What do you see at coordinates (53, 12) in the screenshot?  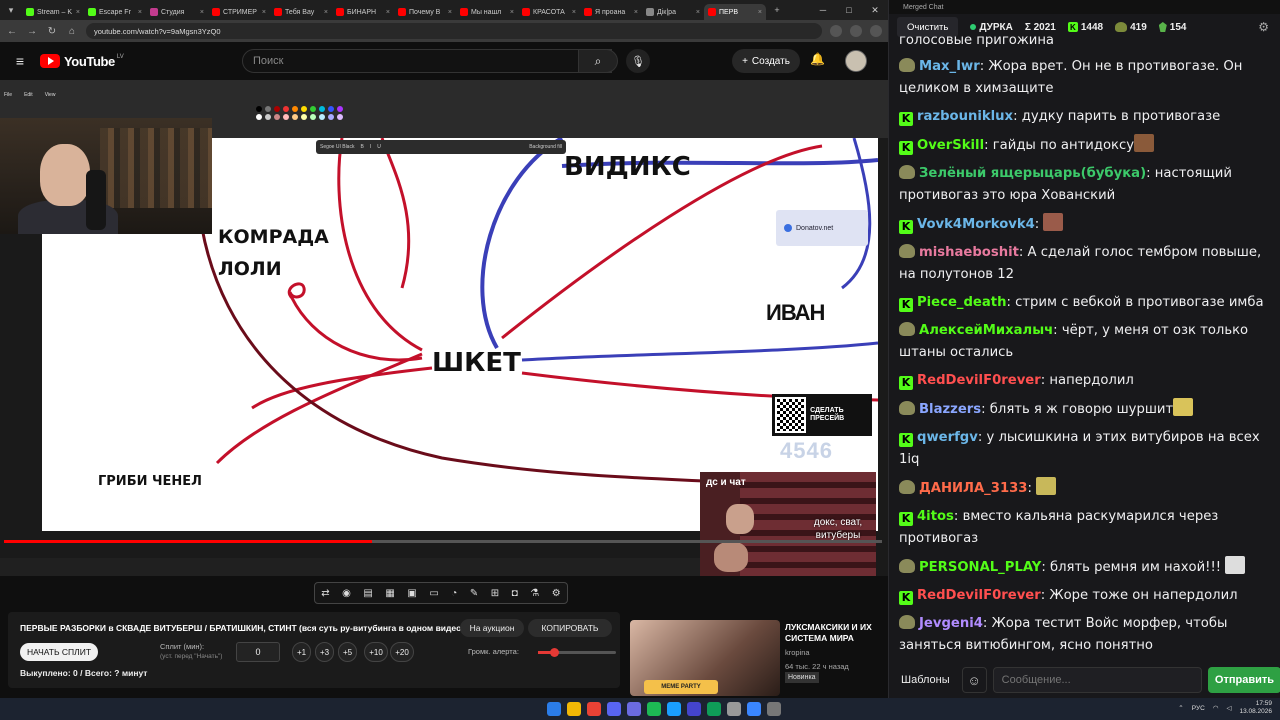 I see `browser-tab: Stream – K ×` at bounding box center [53, 12].